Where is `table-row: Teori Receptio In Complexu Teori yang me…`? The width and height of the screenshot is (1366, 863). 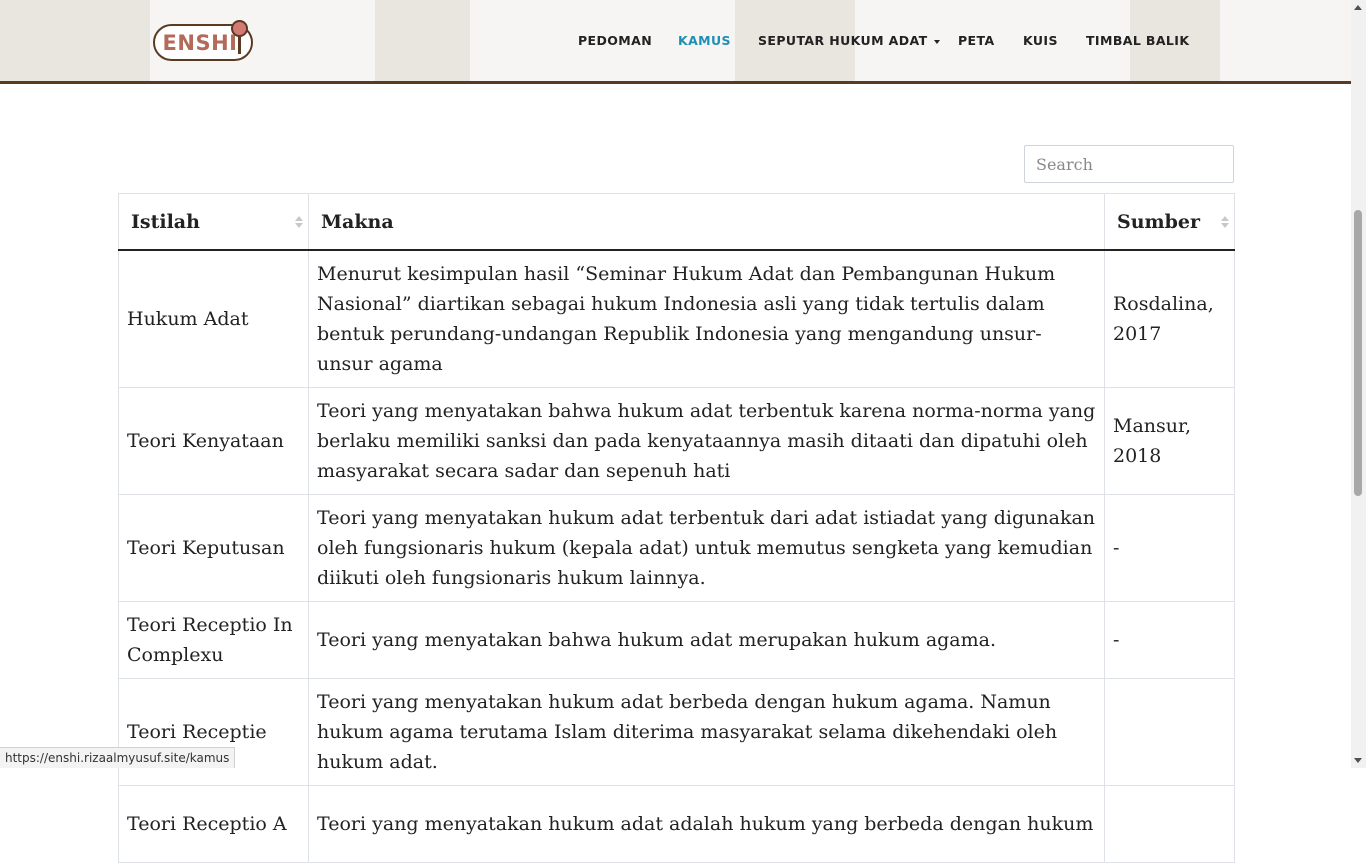 table-row: Teori Receptio In Complexu Teori yang me… is located at coordinates (676, 640).